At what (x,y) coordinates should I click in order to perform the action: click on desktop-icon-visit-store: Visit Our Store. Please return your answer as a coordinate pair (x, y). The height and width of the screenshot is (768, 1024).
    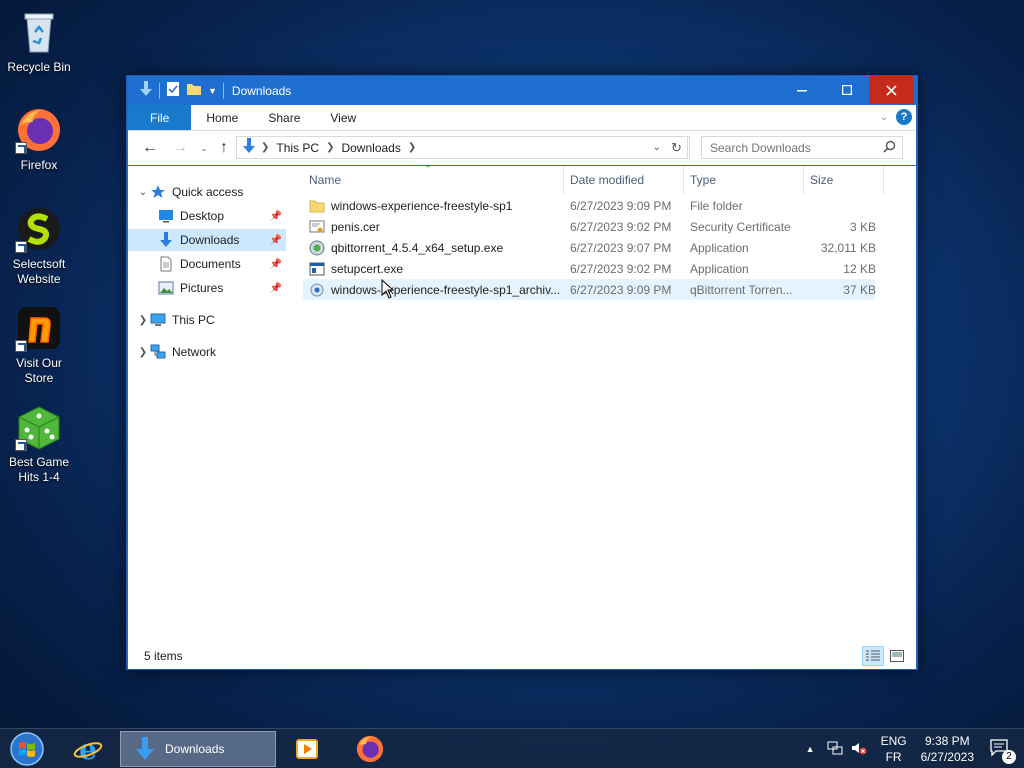
    Looking at the image, I should click on (39, 345).